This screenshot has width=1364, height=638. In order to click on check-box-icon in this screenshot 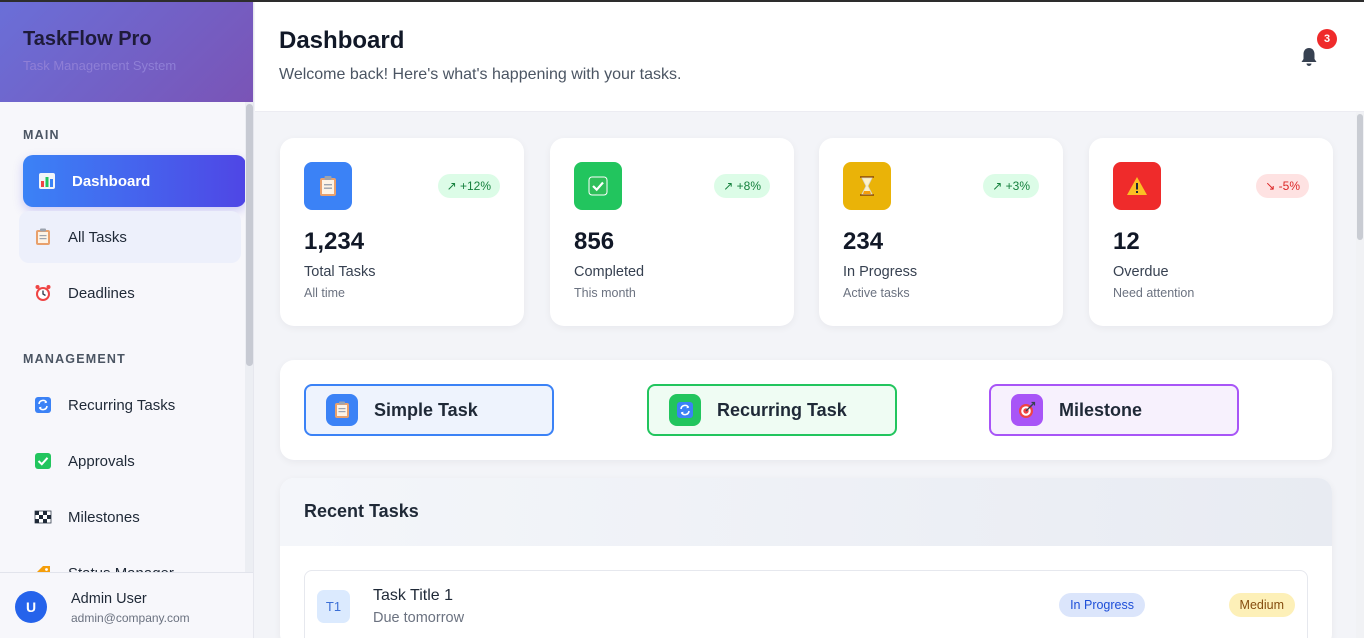, I will do `click(43, 461)`.